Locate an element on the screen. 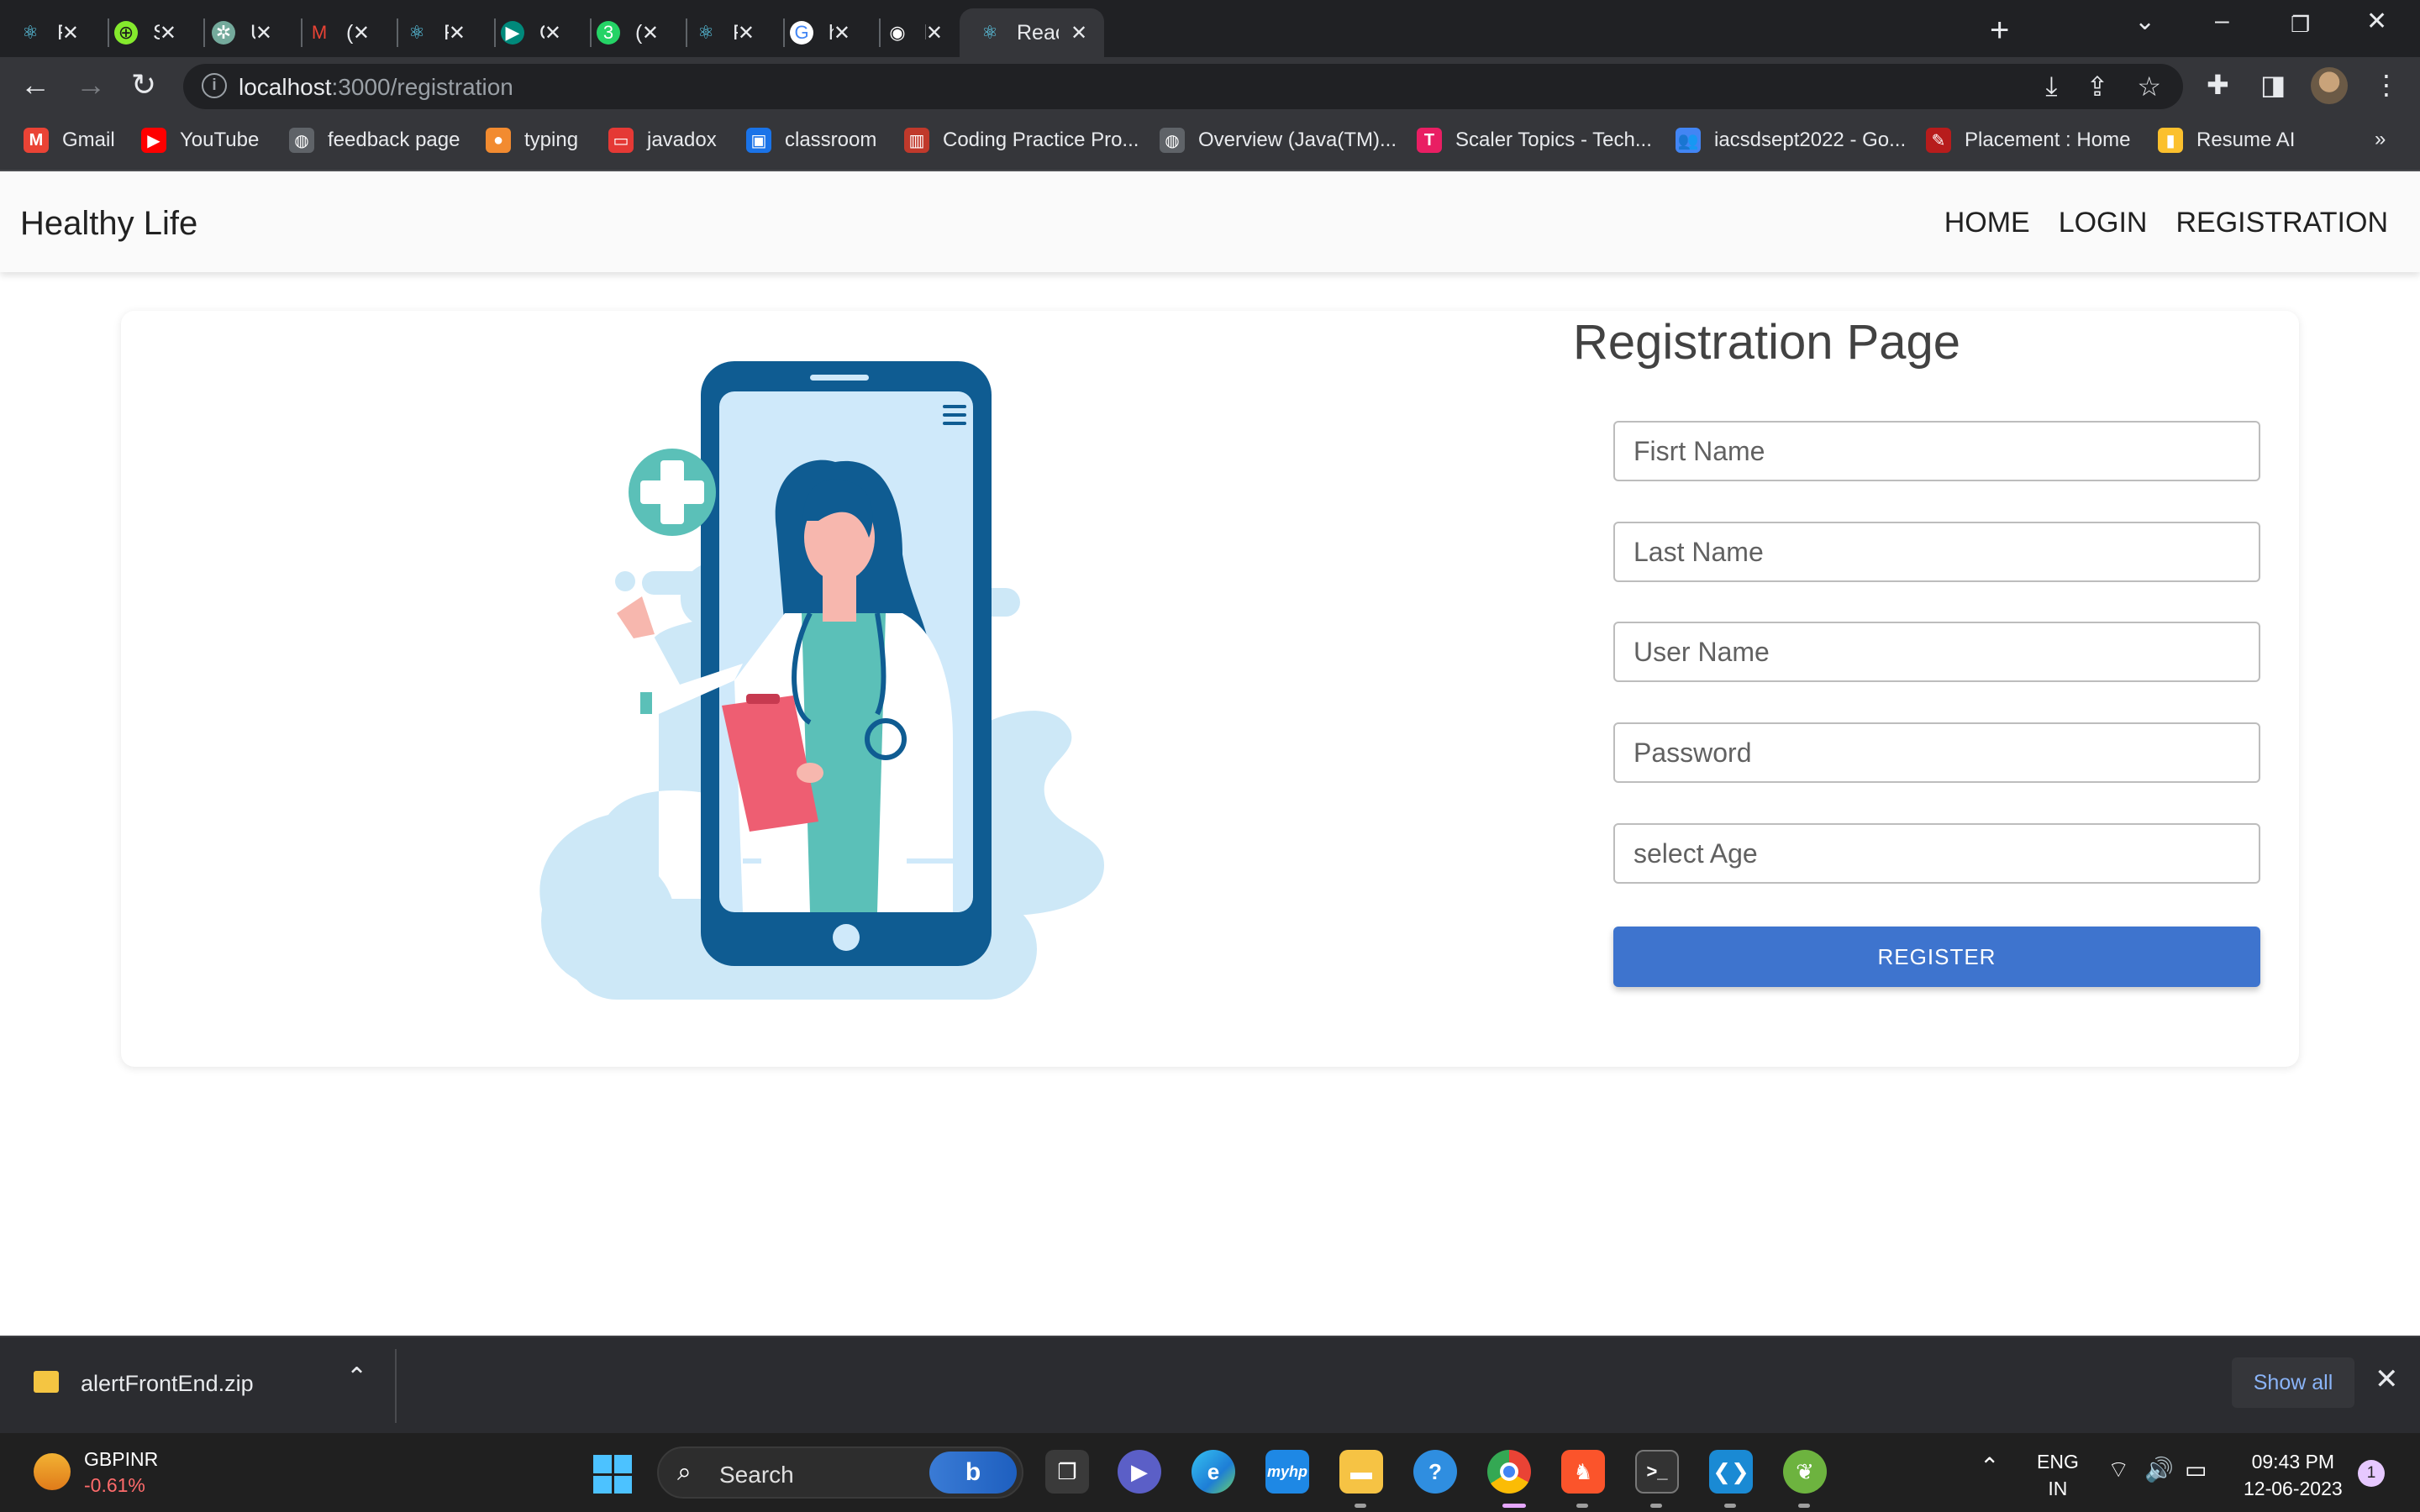 This screenshot has height=1512, width=2420. teams-chat-icon: ▶ is located at coordinates (1139, 1472).